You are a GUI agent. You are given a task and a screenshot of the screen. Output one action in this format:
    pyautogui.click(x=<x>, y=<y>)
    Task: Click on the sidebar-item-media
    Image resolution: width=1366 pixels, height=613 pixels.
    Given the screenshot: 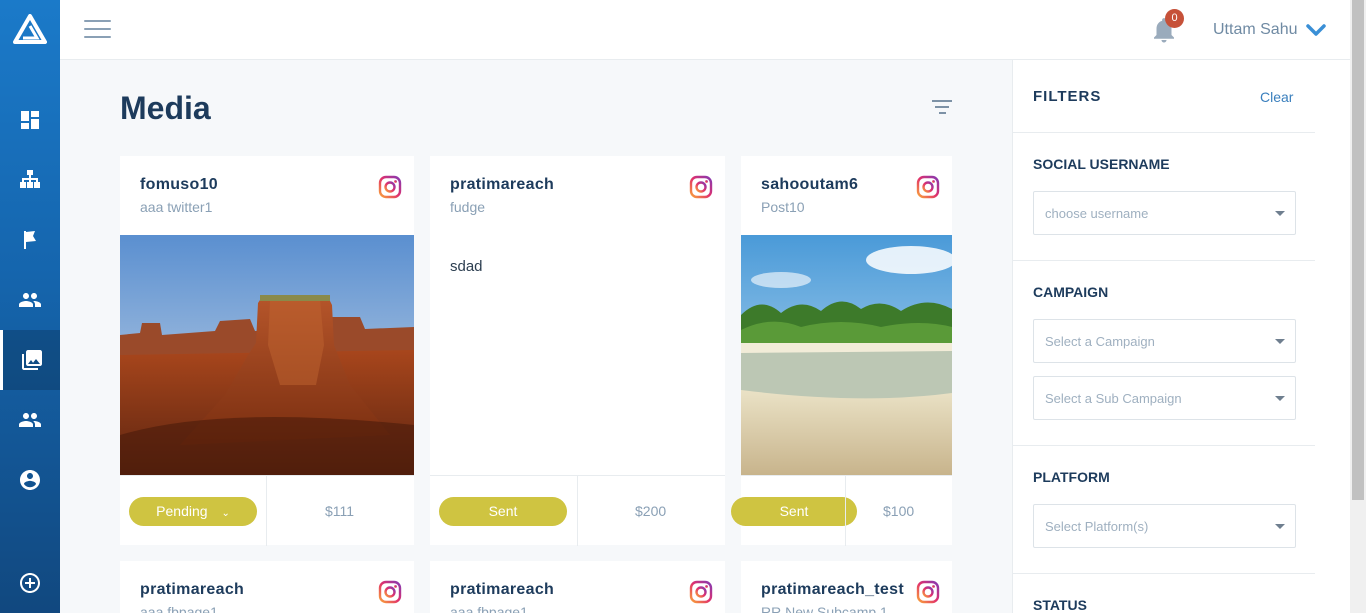 What is the action you would take?
    pyautogui.click(x=30, y=360)
    